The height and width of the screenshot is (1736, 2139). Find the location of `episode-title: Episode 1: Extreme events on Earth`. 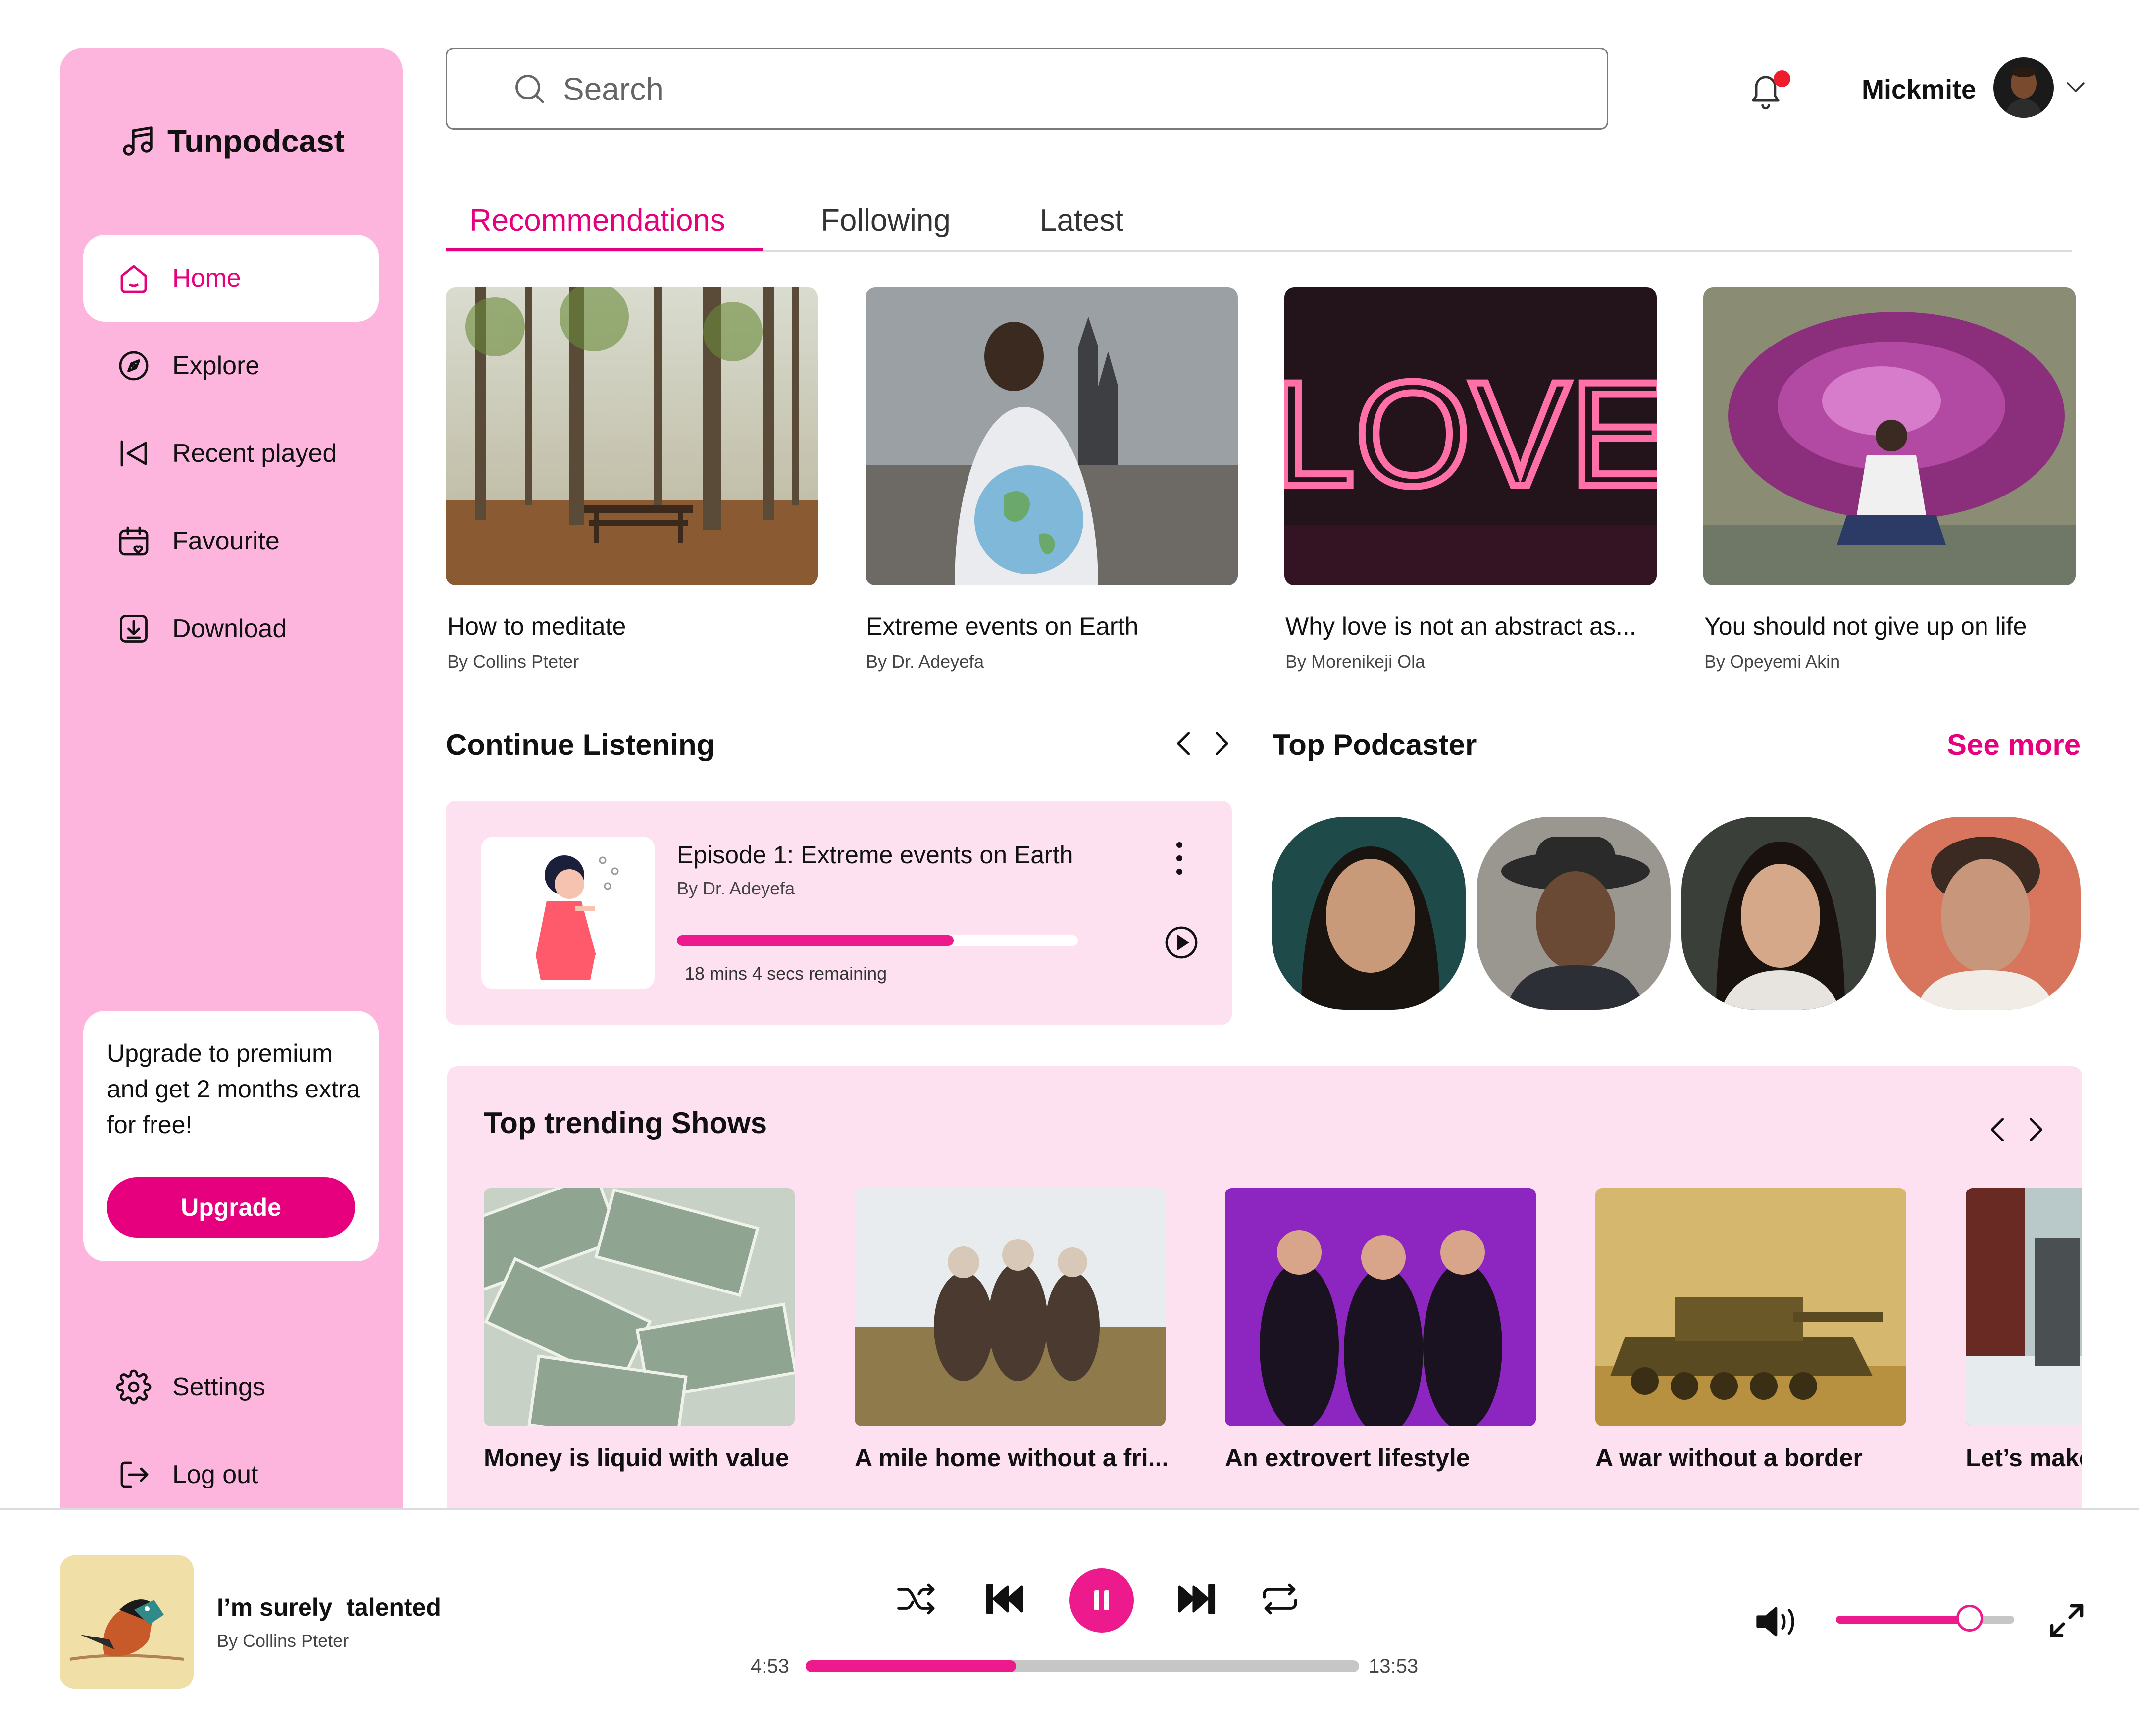

episode-title: Episode 1: Extreme events on Earth is located at coordinates (875, 855).